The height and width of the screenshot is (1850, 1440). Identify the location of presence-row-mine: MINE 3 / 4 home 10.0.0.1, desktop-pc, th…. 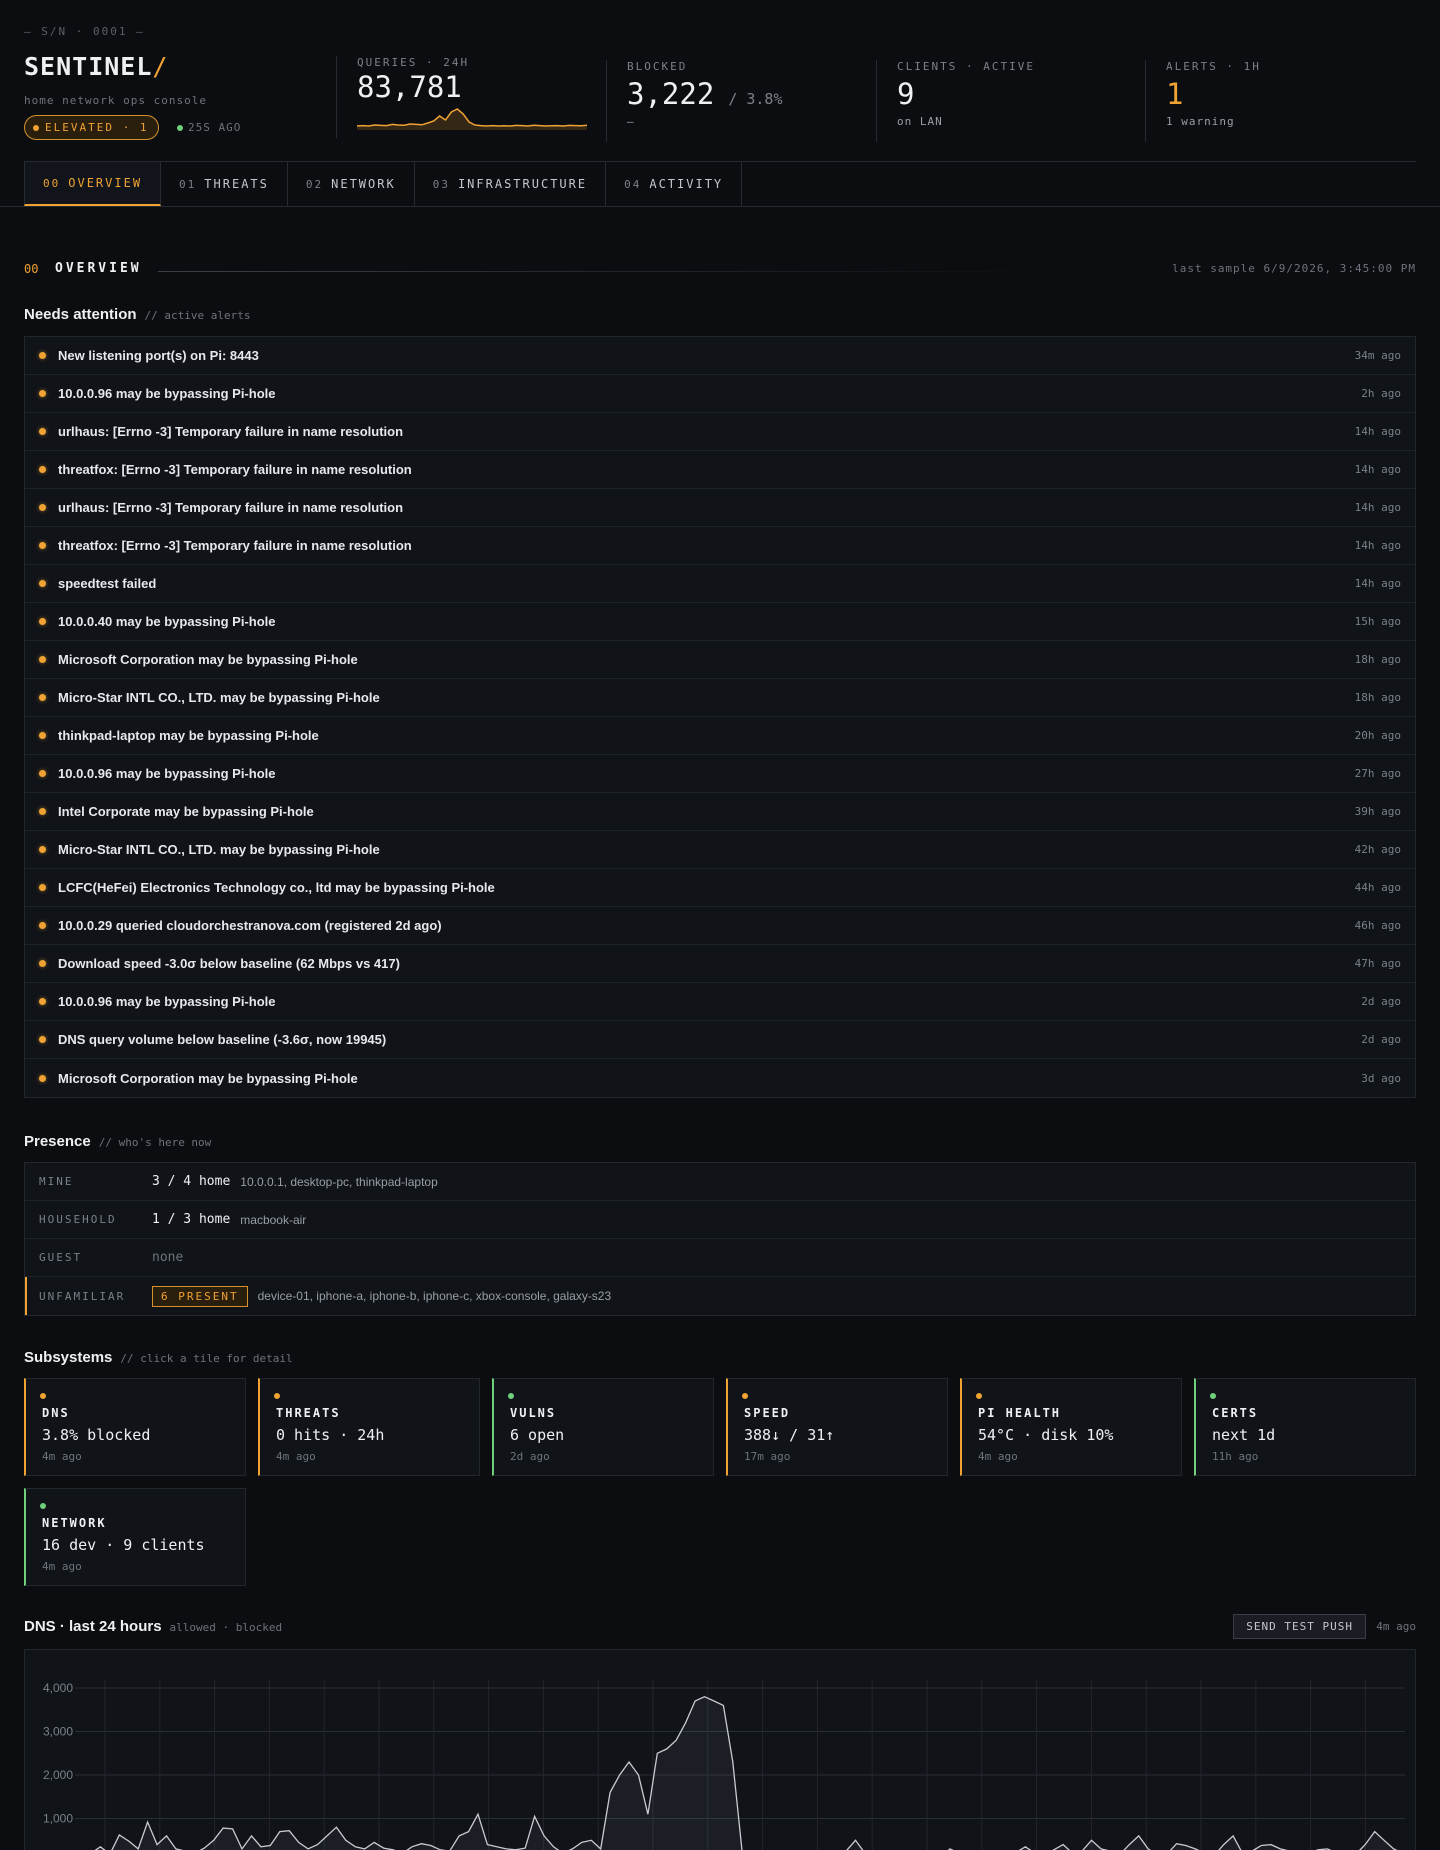
(720, 1182).